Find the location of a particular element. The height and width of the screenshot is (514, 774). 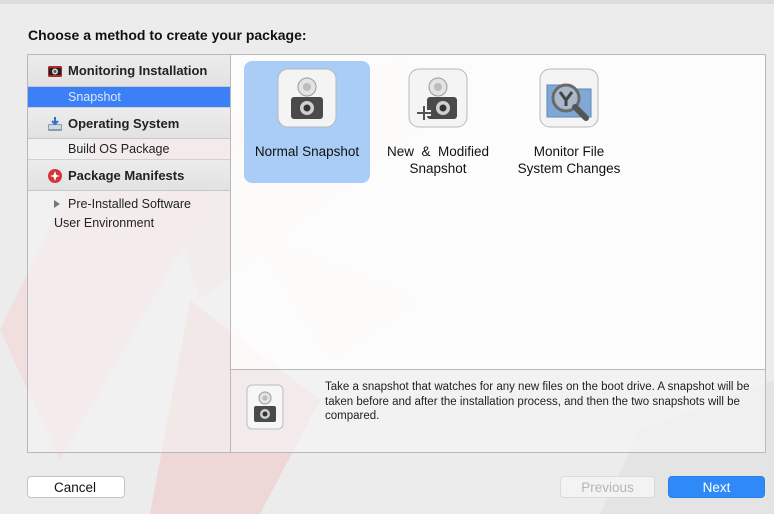

method-normal-snapshot: Normal Snapshot is located at coordinates (307, 122).